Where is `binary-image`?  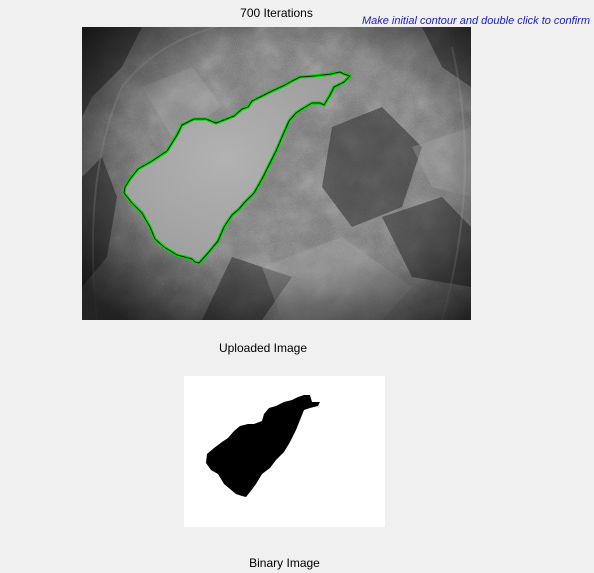 binary-image is located at coordinates (284, 451).